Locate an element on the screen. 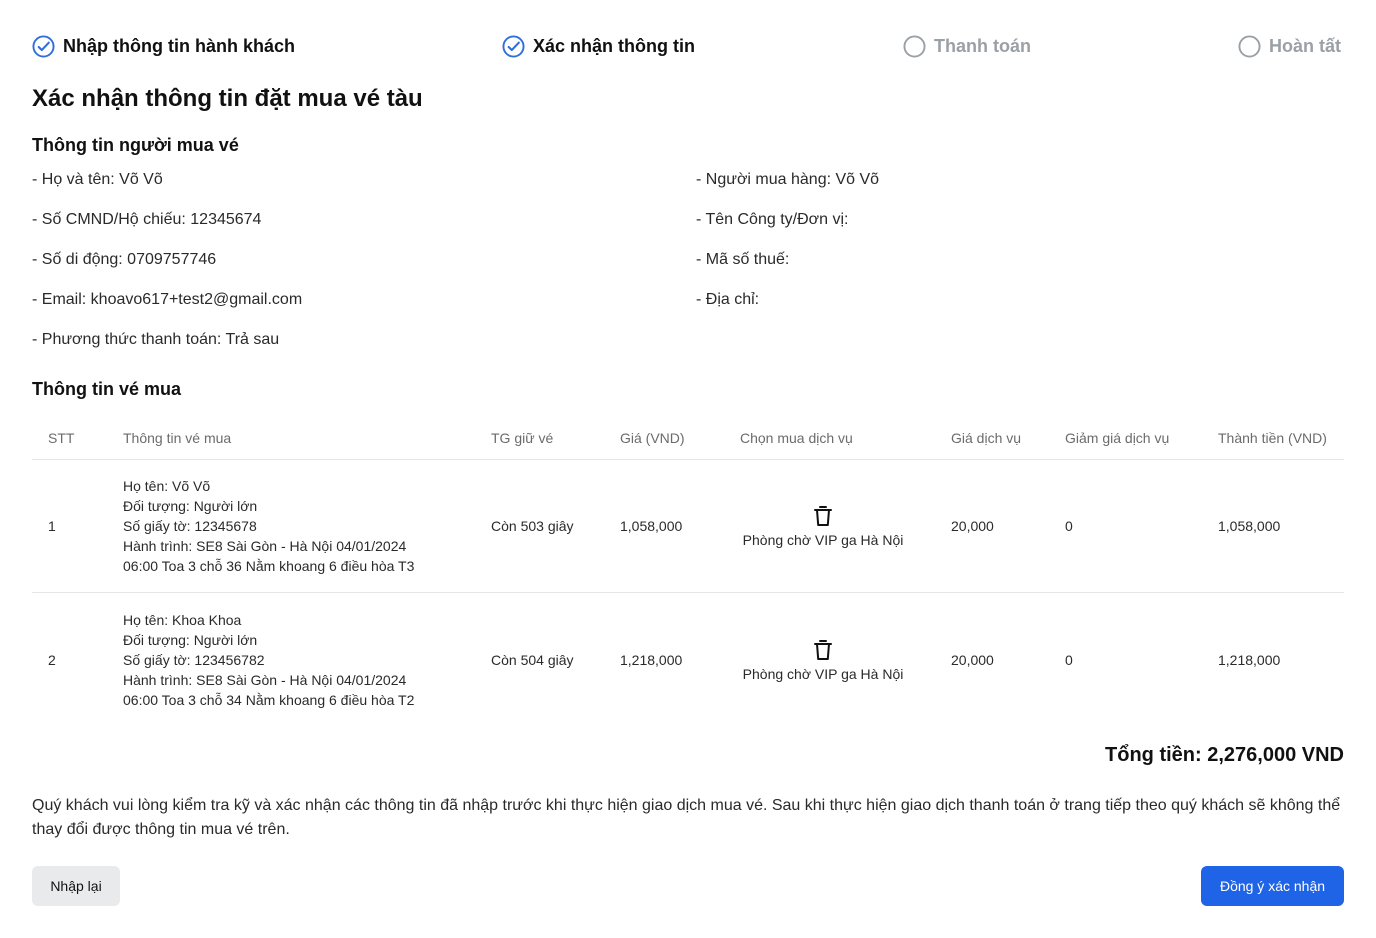 Image resolution: width=1376 pixels, height=938 pixels. line-total: 1,058,000 is located at coordinates (1249, 526).